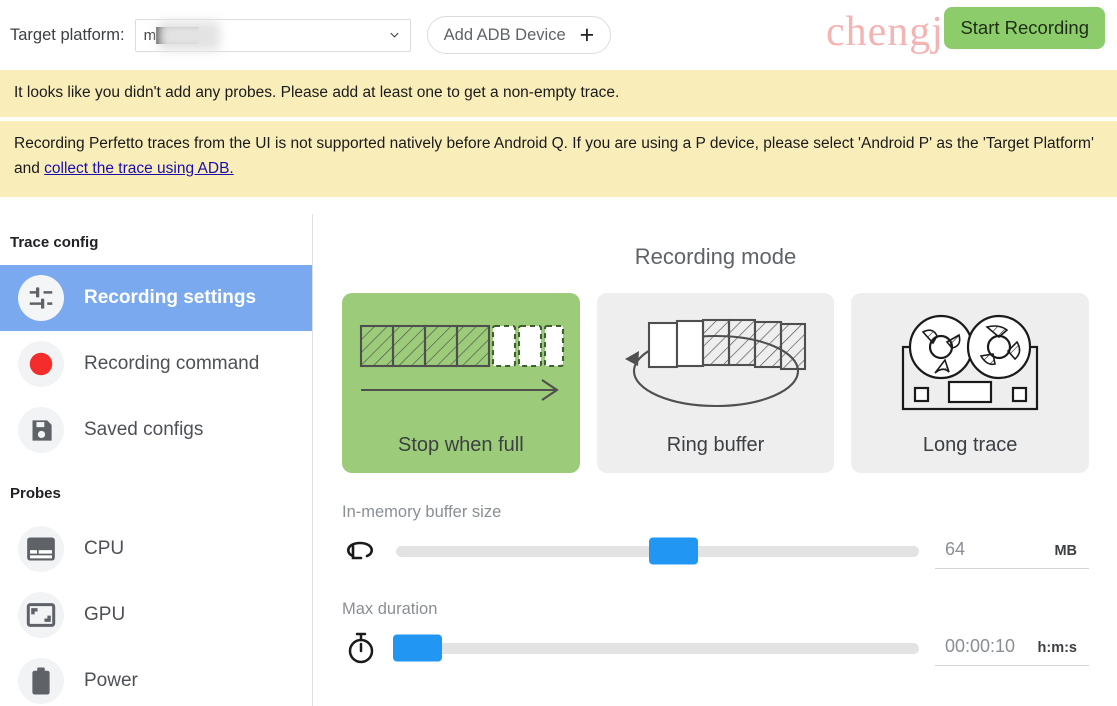  I want to click on plus-icon: +, so click(587, 34).